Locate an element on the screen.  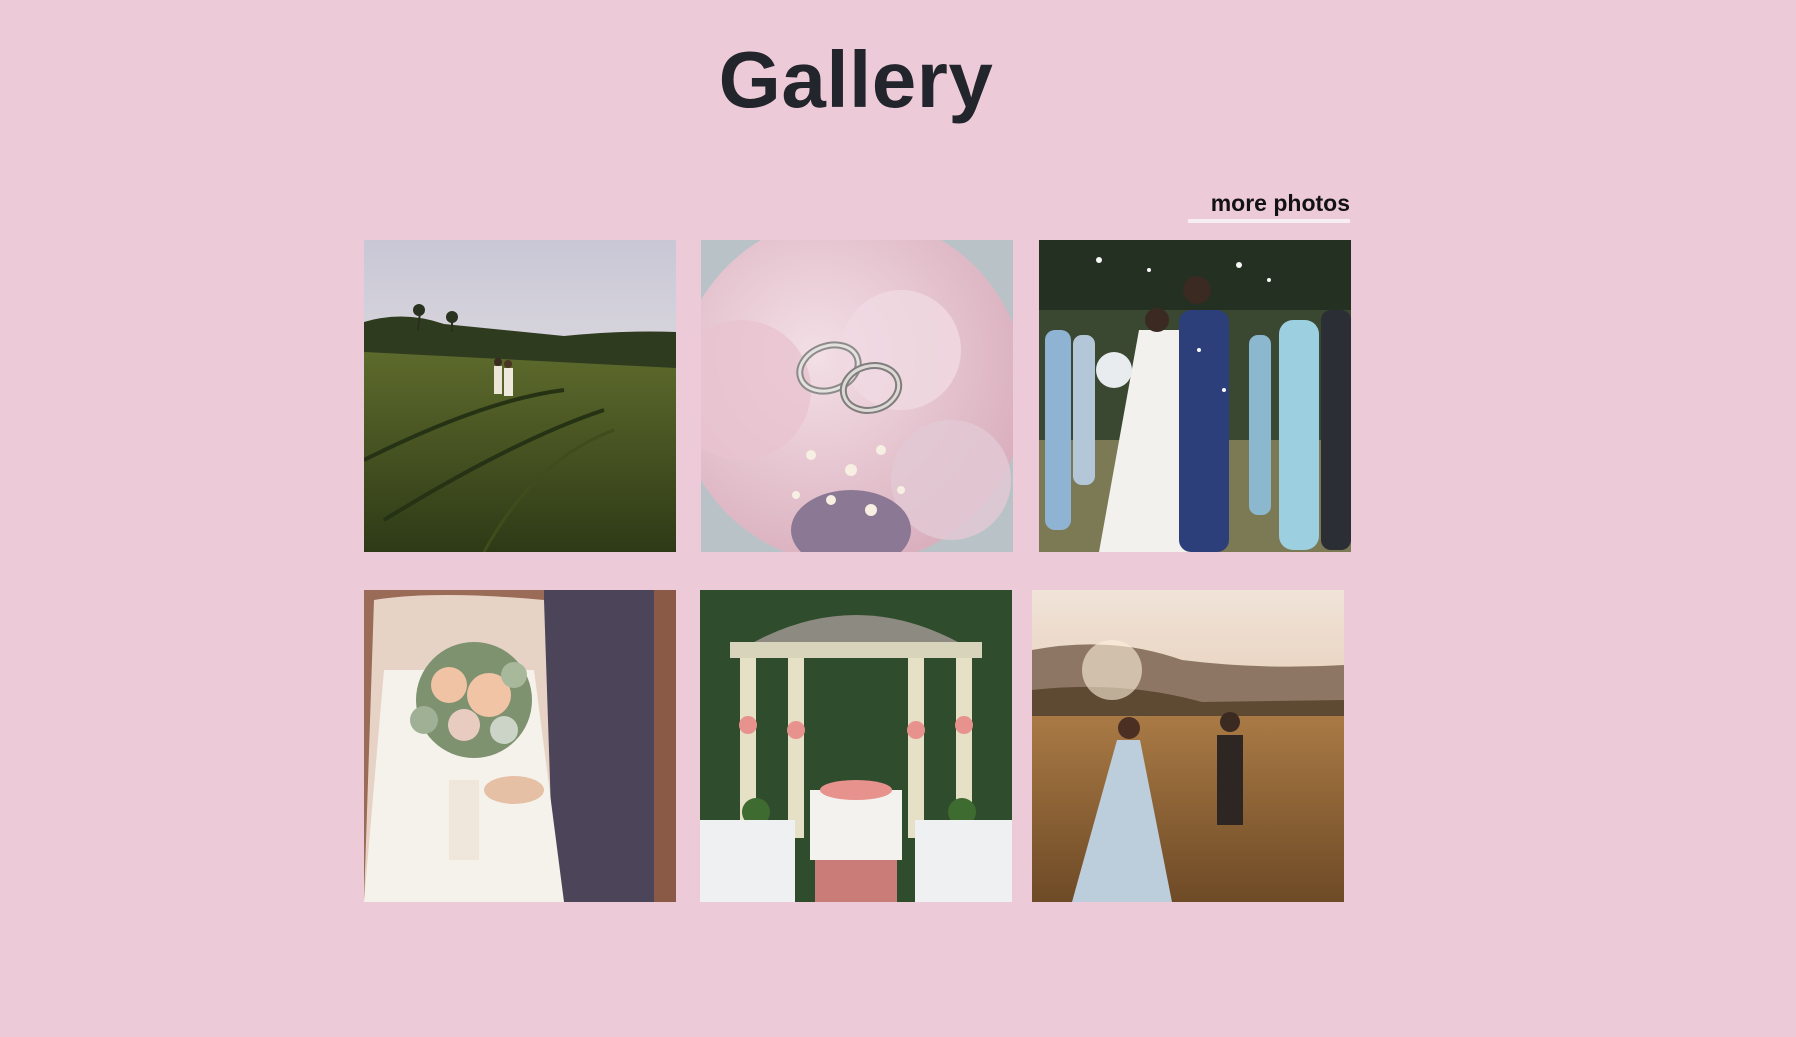
rice-field-couple-image is located at coordinates (520, 396).